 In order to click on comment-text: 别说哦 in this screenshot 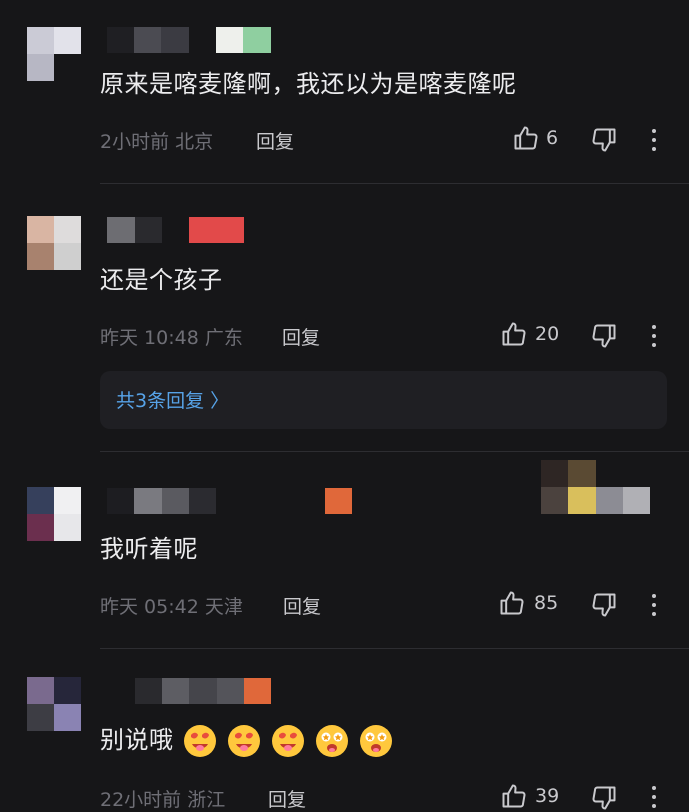, I will do `click(247, 739)`.